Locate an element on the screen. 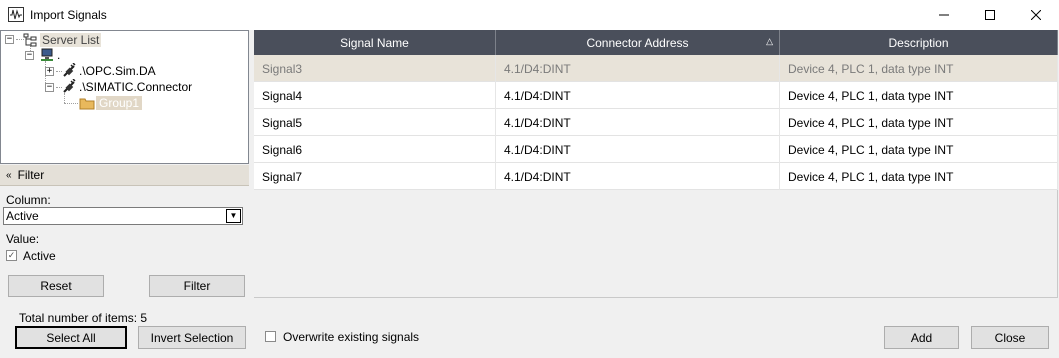 The image size is (1059, 358). total-items-label: Total number of items: 5 is located at coordinates (83, 318).